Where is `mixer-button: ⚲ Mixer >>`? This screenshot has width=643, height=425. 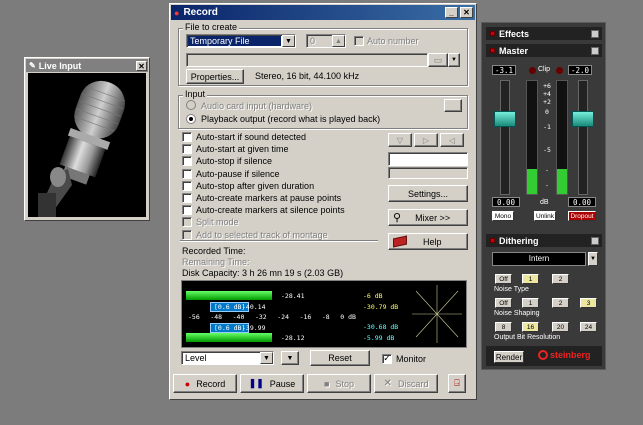
mixer-button: ⚲ Mixer >> is located at coordinates (428, 217).